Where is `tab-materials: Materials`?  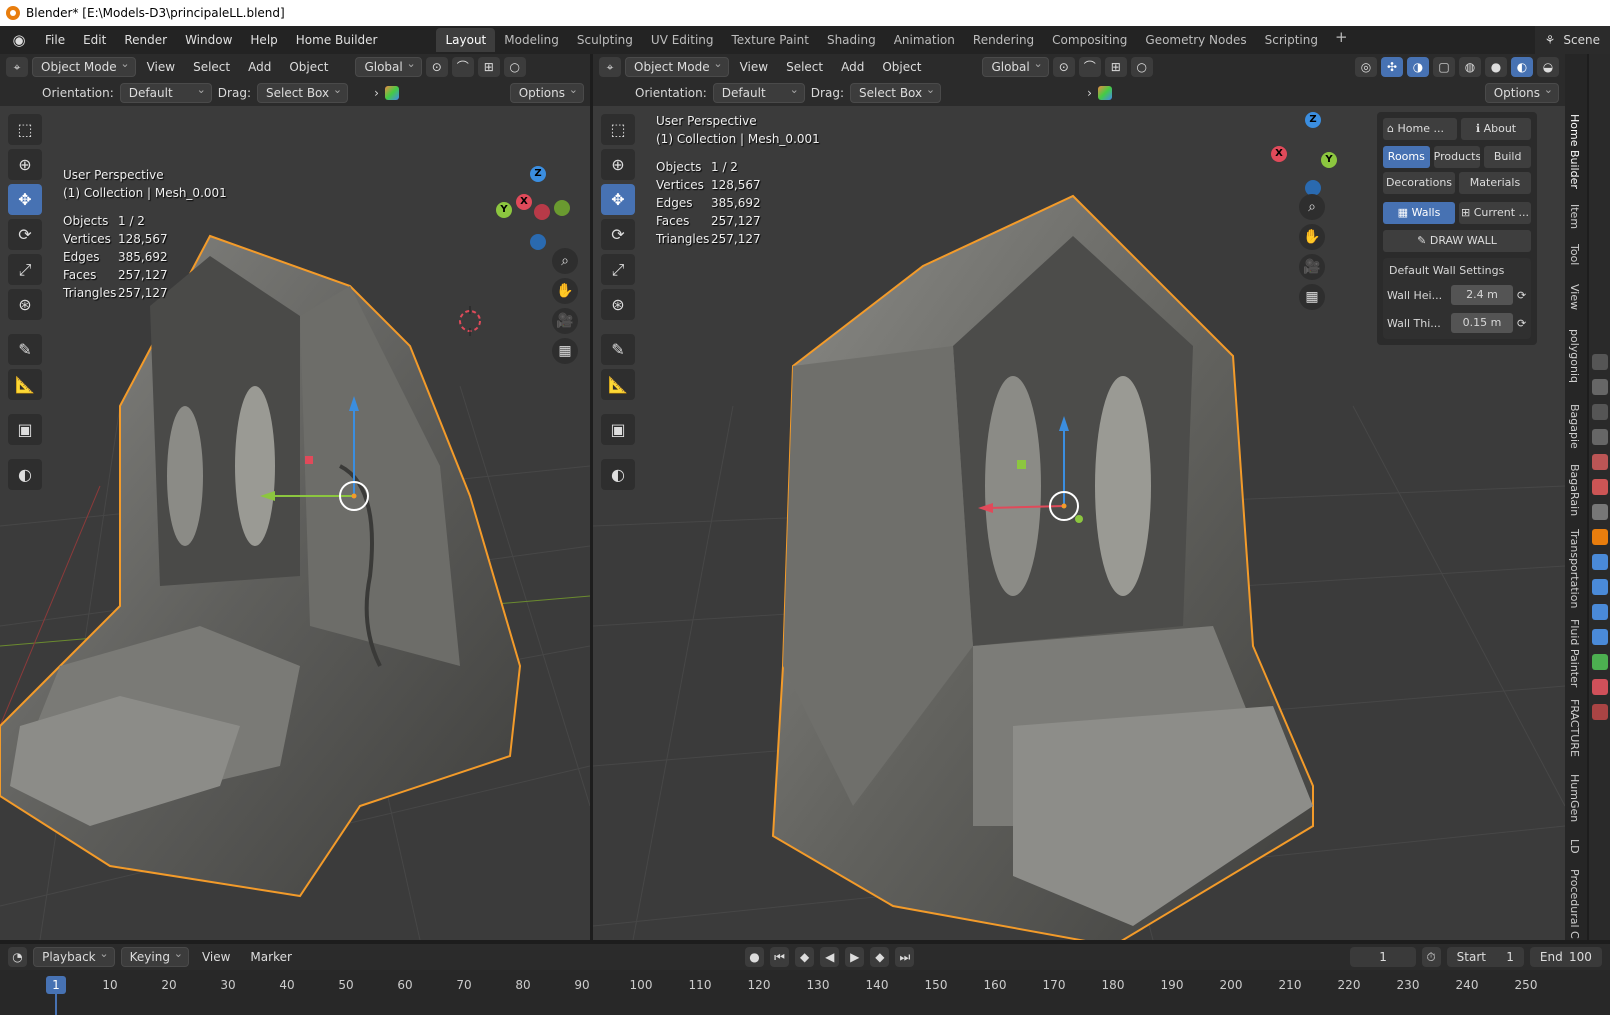
tab-materials: Materials is located at coordinates (1495, 183).